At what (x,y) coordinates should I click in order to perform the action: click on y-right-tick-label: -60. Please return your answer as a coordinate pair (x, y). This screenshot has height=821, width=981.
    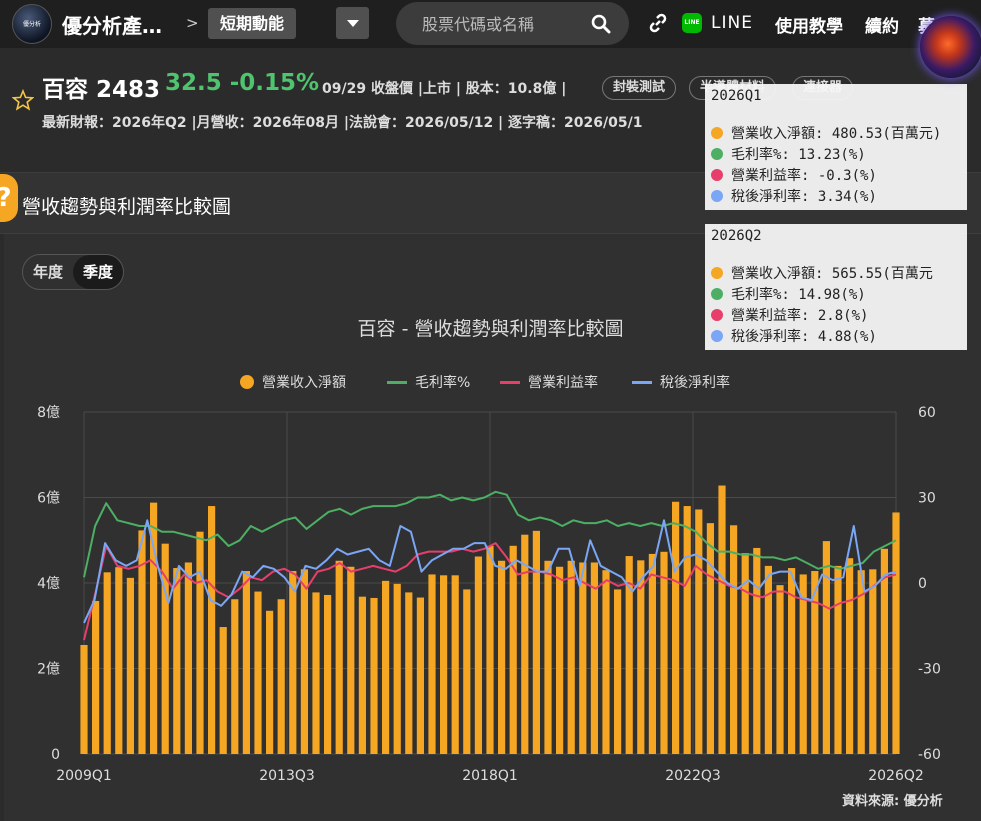
    Looking at the image, I should click on (929, 755).